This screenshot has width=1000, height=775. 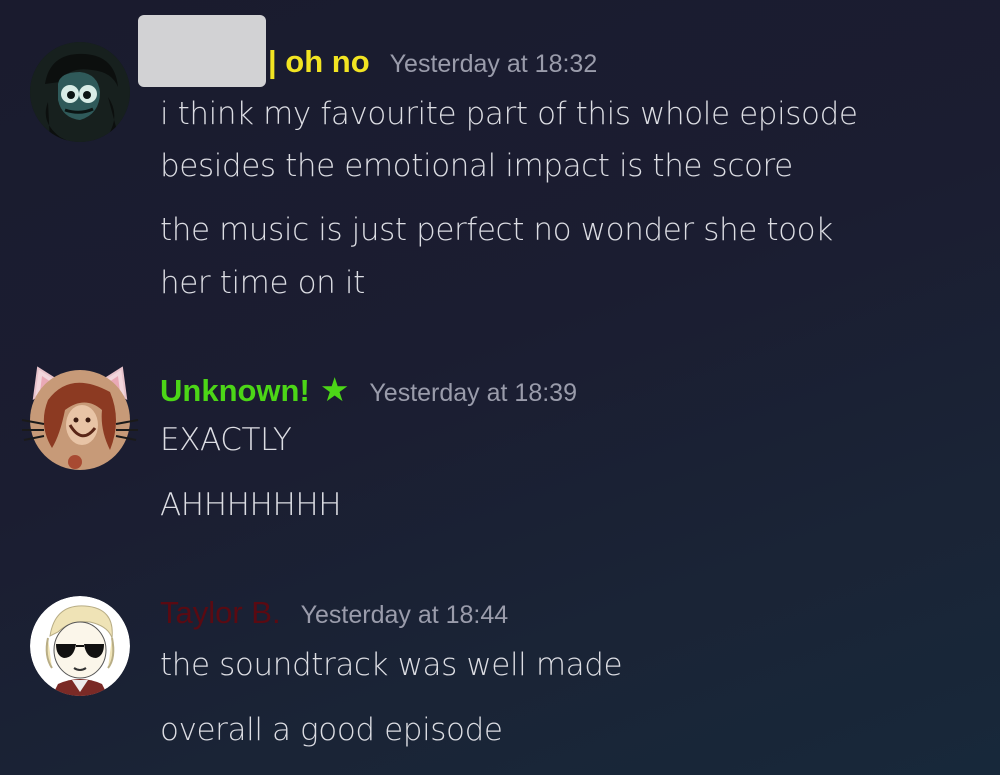 I want to click on message-text: AHHHHHHH, so click(x=251, y=505).